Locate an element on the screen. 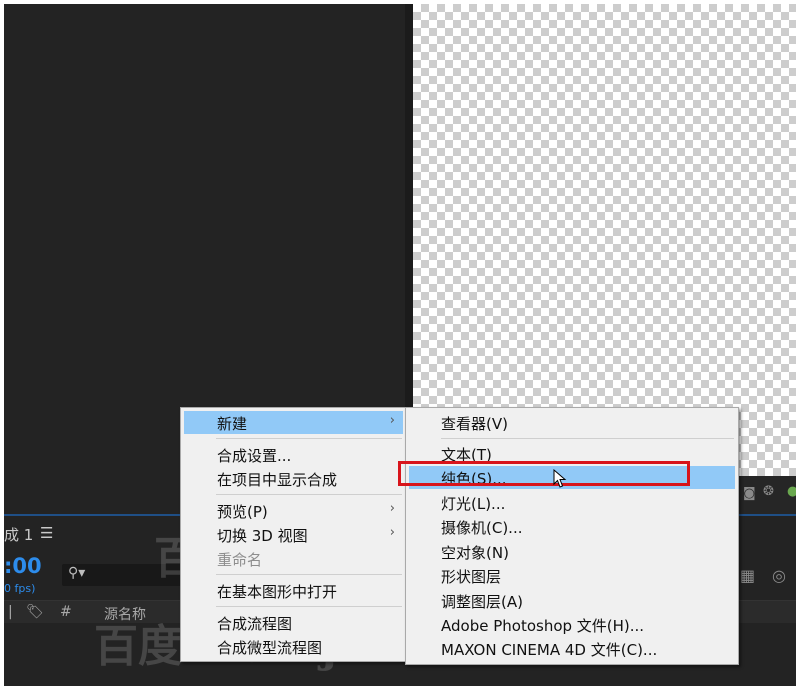 This screenshot has height=688, width=800. composition-tab-label: 成 1 is located at coordinates (18, 534).